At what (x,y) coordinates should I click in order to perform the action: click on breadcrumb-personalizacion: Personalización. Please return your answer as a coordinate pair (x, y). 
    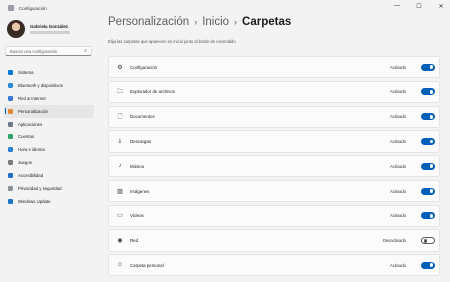
    Looking at the image, I should click on (148, 22).